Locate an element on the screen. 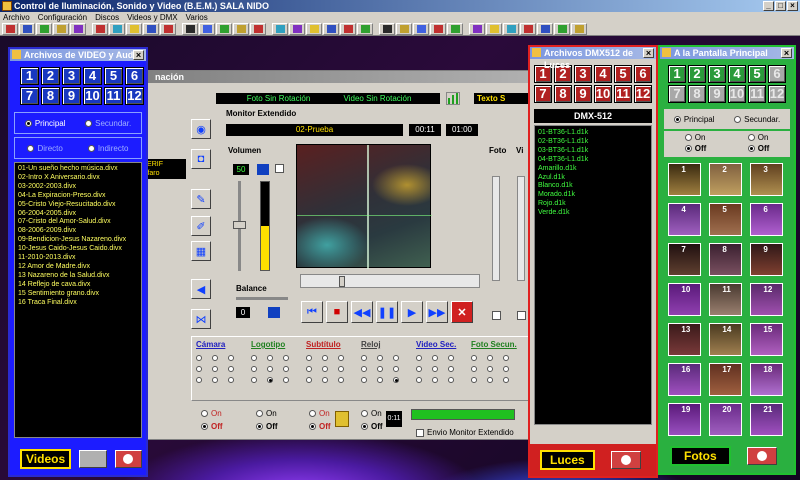 This screenshot has height=480, width=800. photo-thumbnail: 12 is located at coordinates (766, 299).